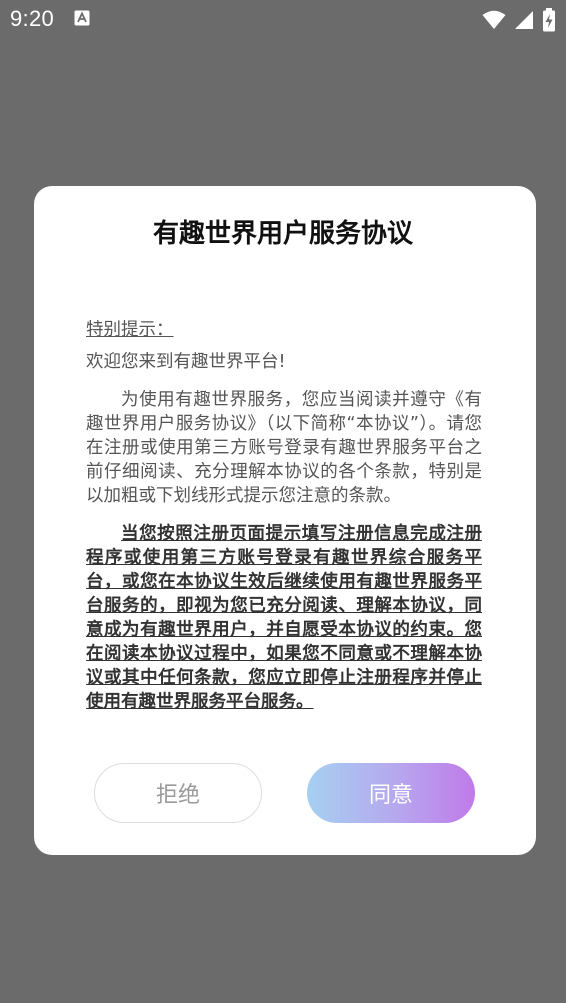  I want to click on status-icons, so click(519, 22).